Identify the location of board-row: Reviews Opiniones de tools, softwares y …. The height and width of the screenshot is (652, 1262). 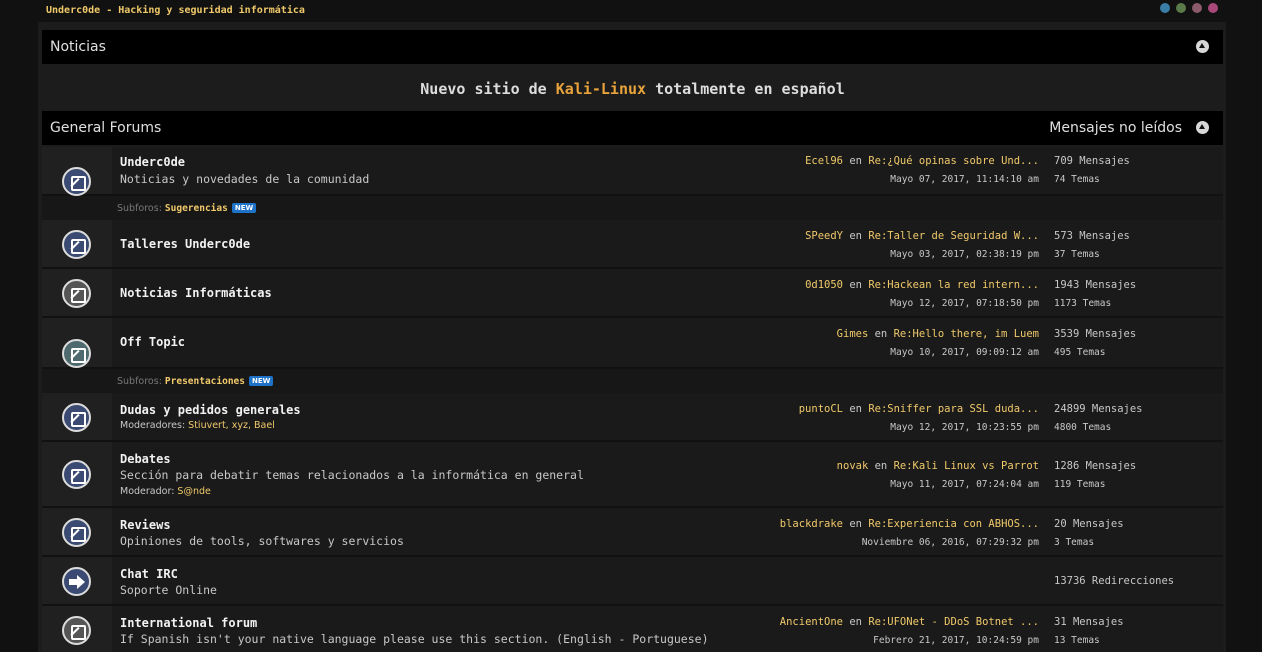
(632, 532).